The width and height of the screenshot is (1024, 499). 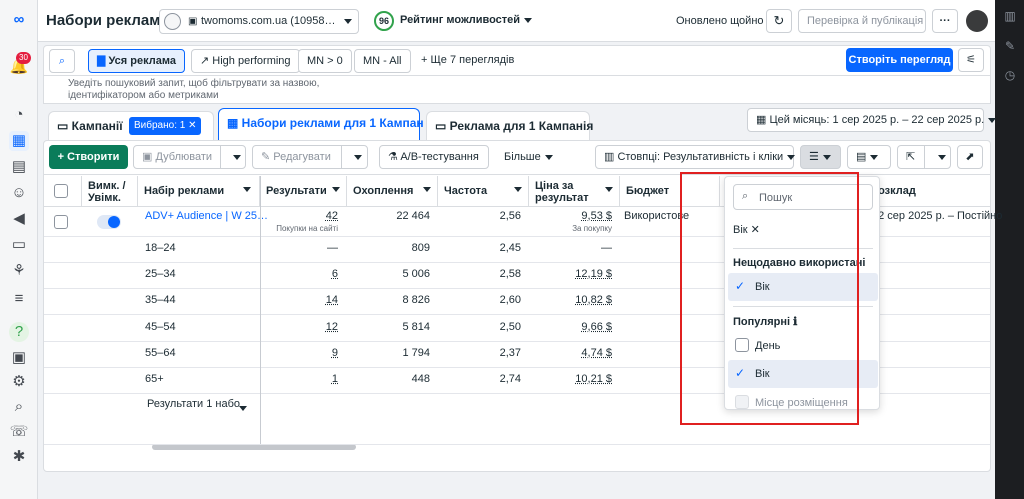 I want to click on create-view-button: Створіть перегляд, so click(x=899, y=60).